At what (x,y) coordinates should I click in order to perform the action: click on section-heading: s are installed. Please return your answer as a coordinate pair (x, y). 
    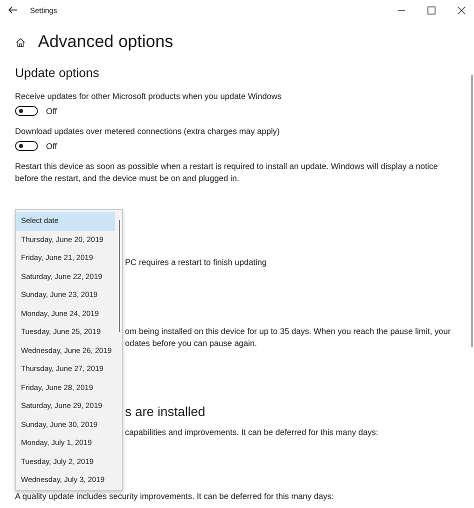
    Looking at the image, I should click on (165, 412).